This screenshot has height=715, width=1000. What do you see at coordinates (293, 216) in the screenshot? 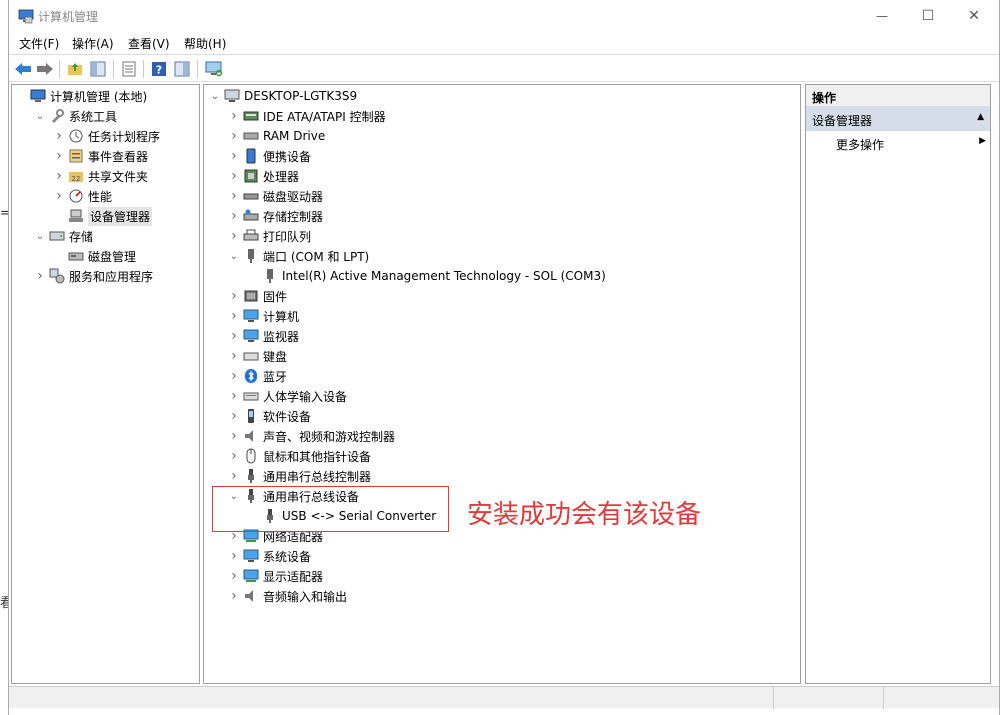
I see `device-label: 存储控制器` at bounding box center [293, 216].